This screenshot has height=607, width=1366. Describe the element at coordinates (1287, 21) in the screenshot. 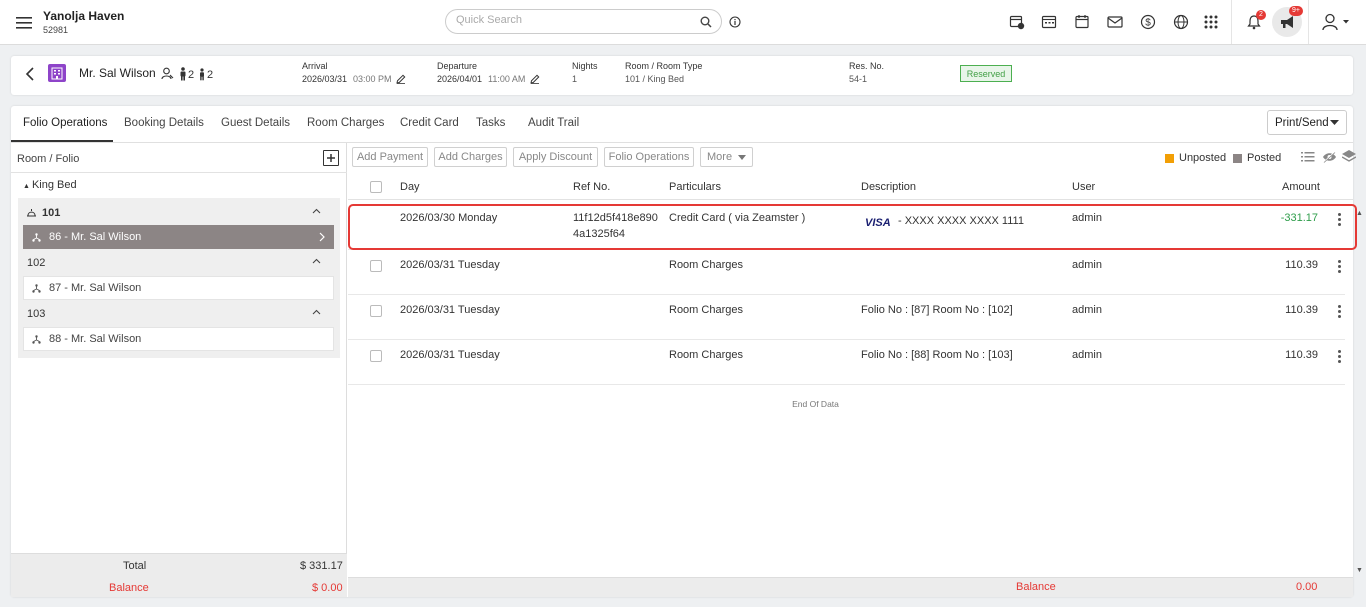

I see `announcements-button: 9+` at that location.